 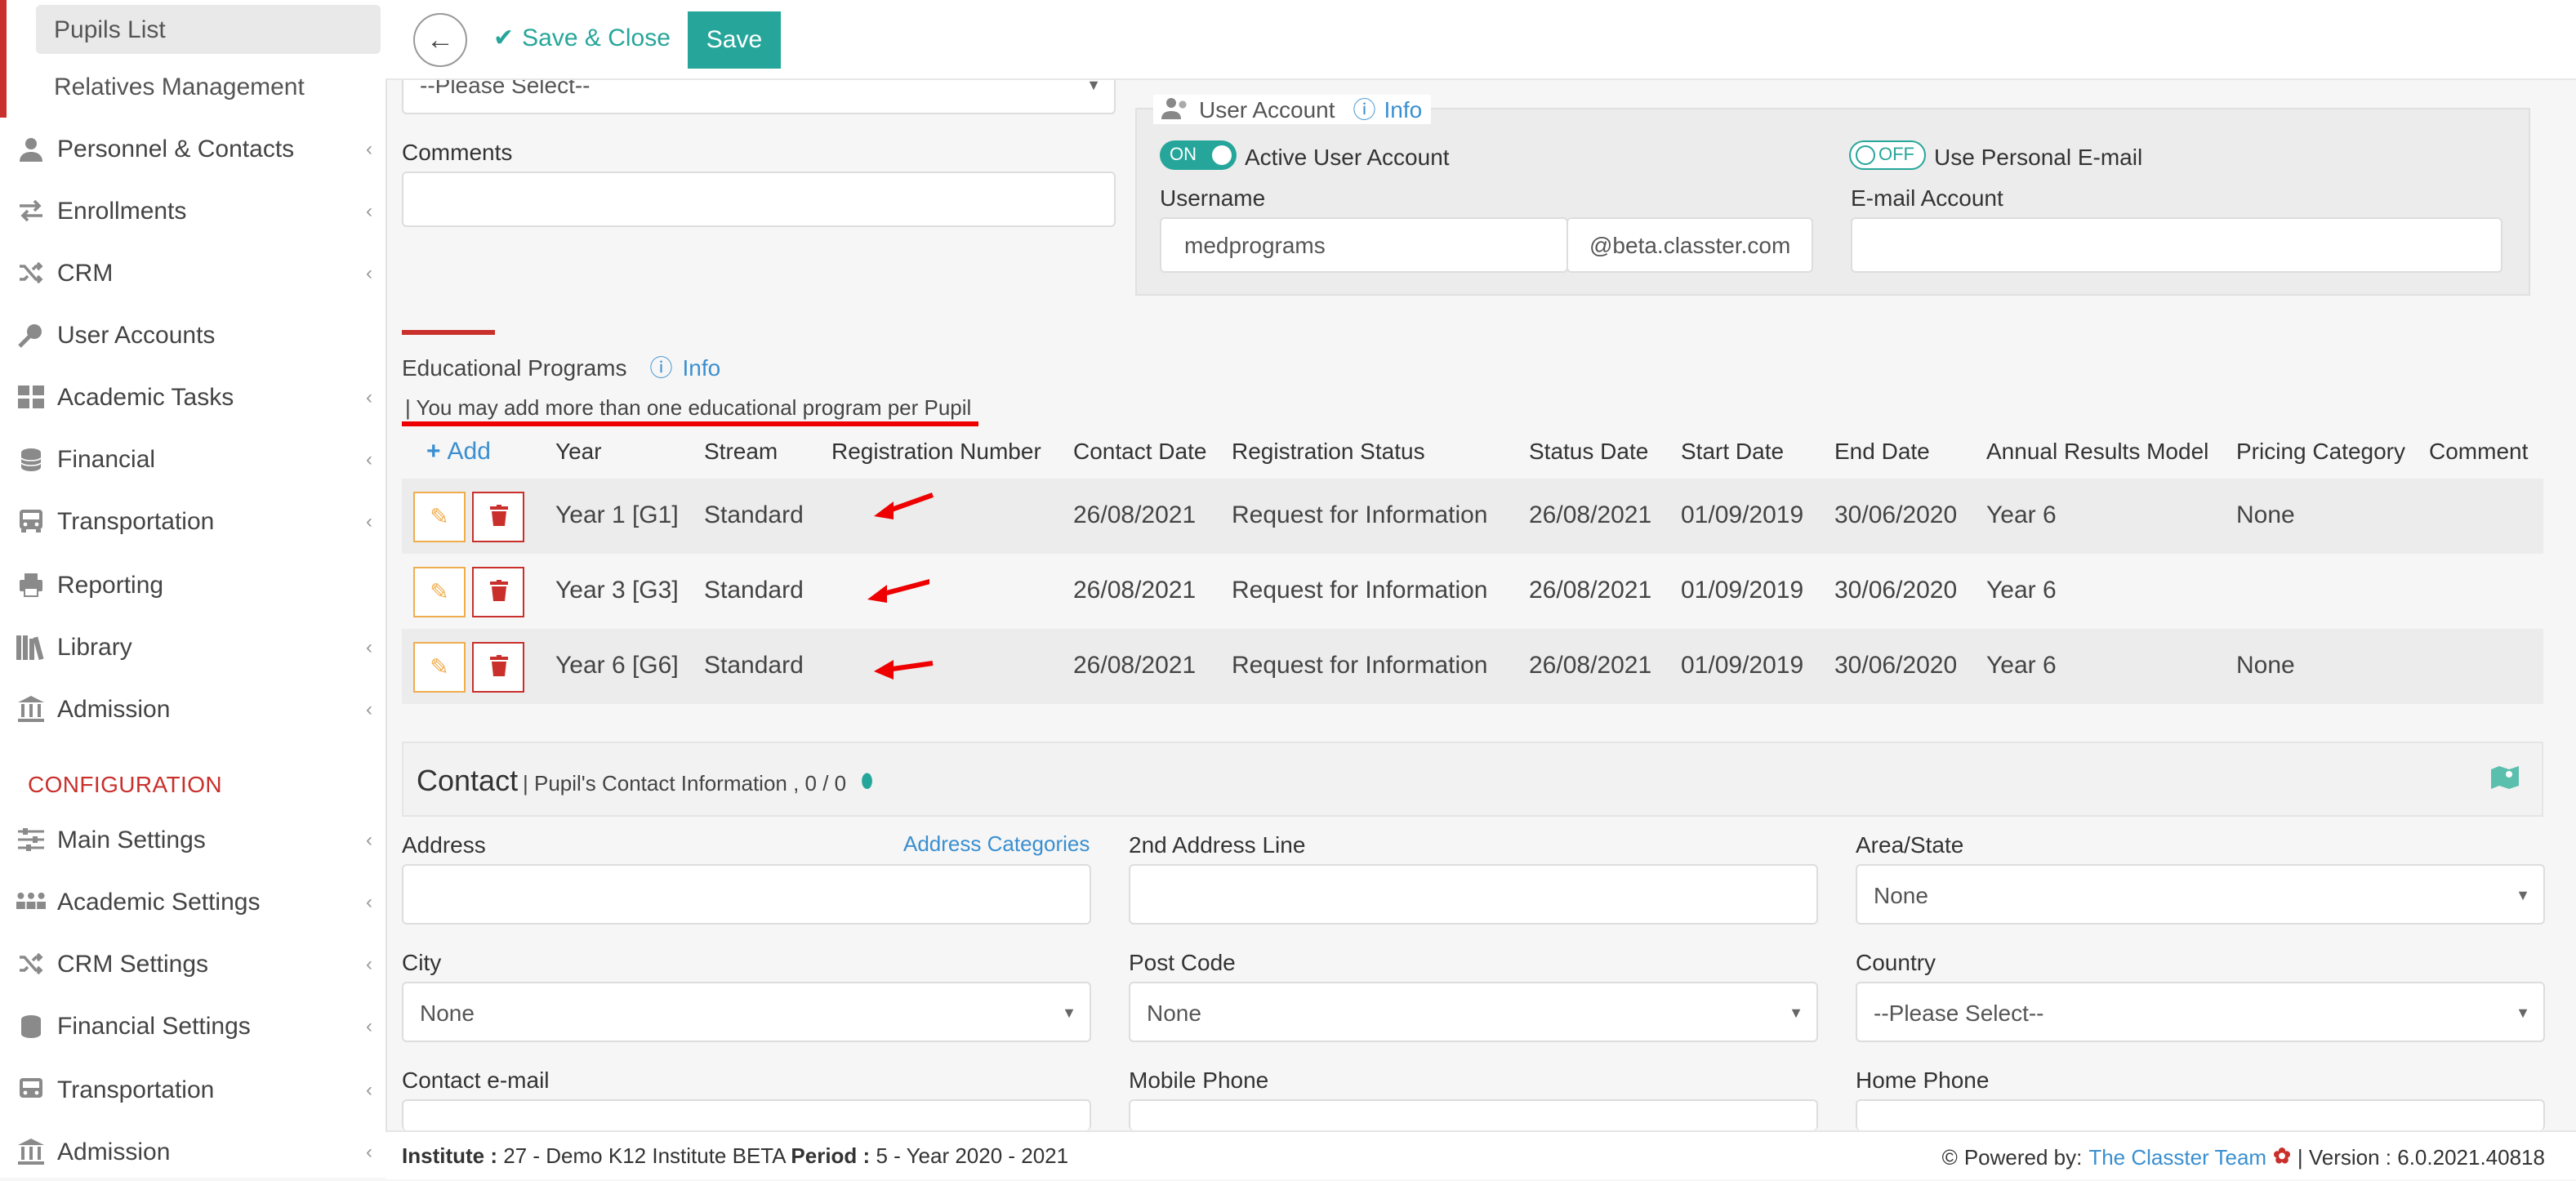 I want to click on toggle-state: OFF, so click(x=1896, y=155).